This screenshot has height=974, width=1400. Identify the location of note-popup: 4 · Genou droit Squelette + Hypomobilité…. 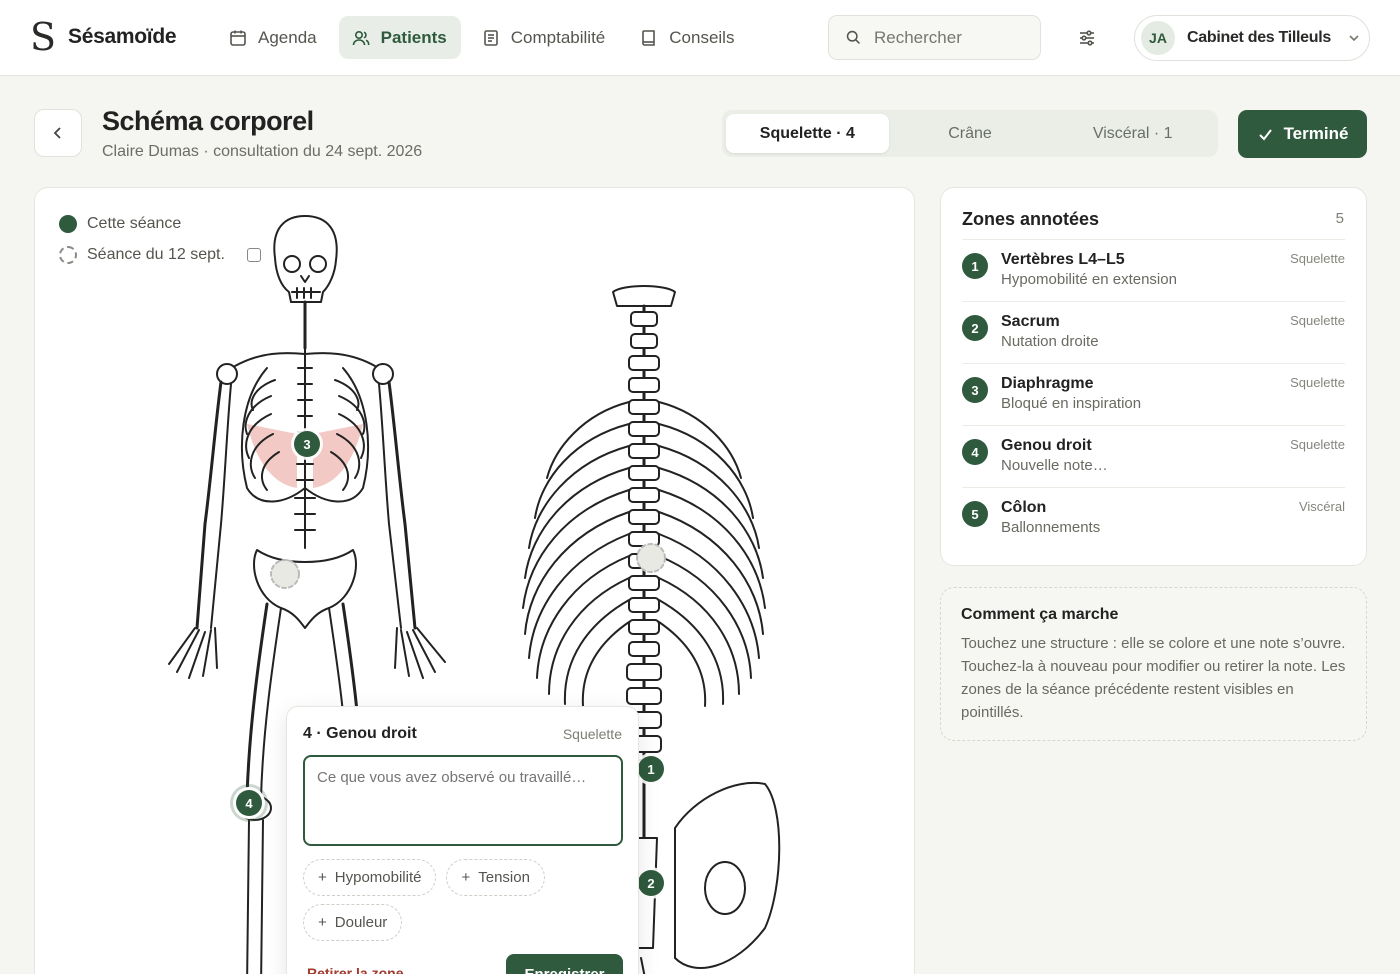
(462, 840).